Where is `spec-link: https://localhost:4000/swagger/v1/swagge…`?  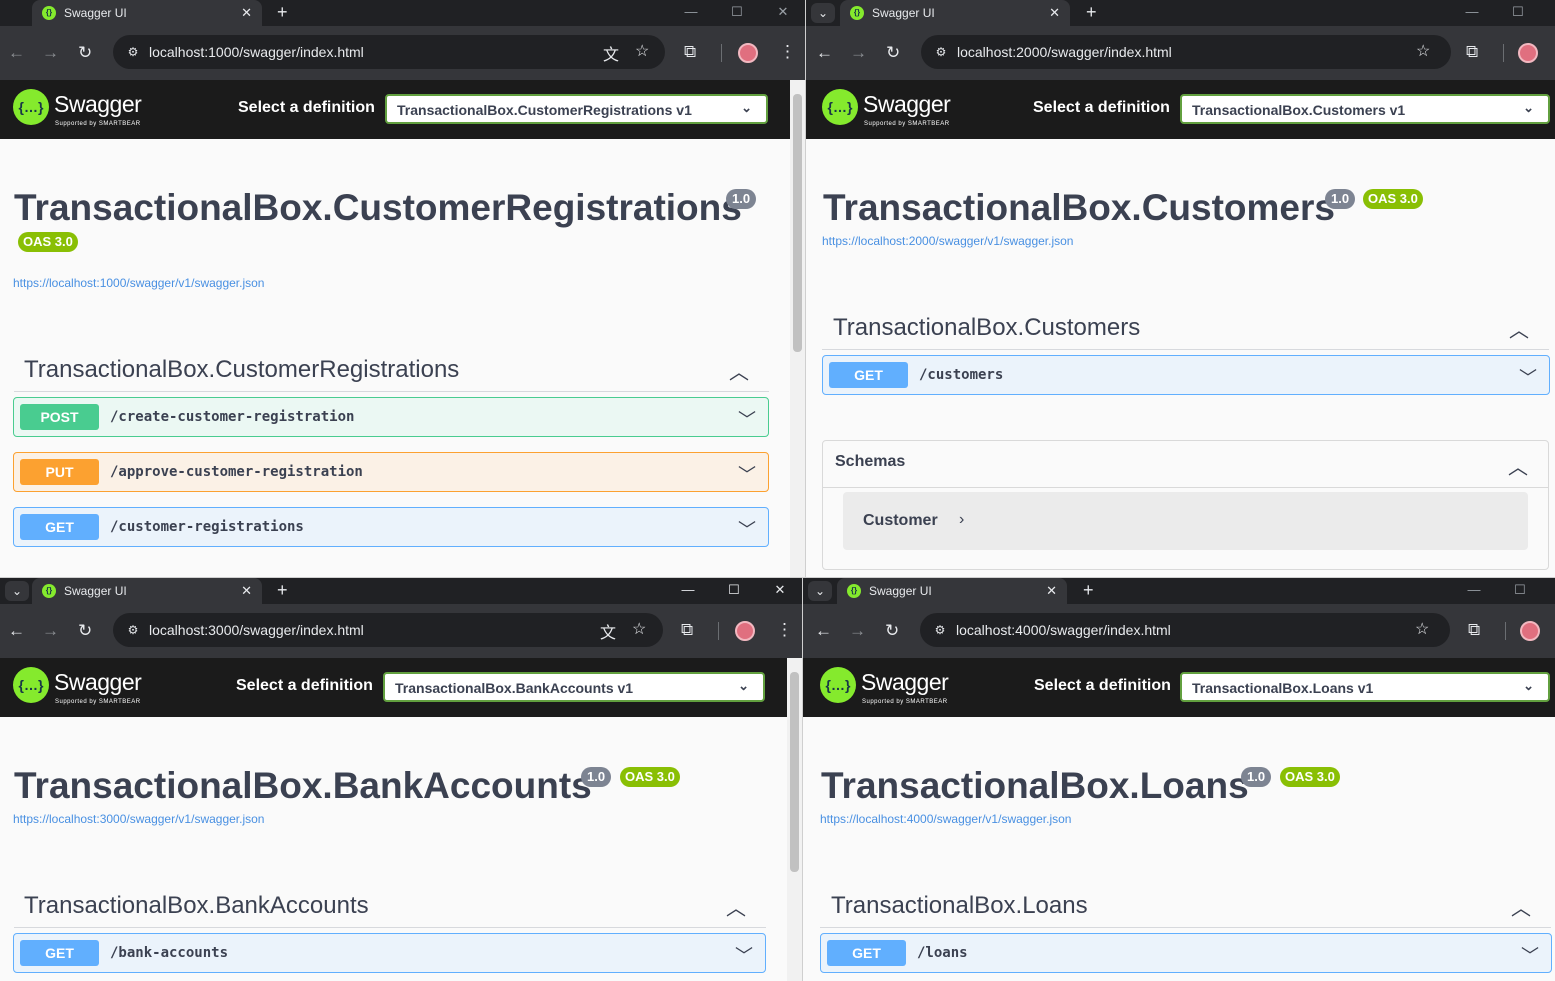 spec-link: https://localhost:4000/swagger/v1/swagge… is located at coordinates (945, 819).